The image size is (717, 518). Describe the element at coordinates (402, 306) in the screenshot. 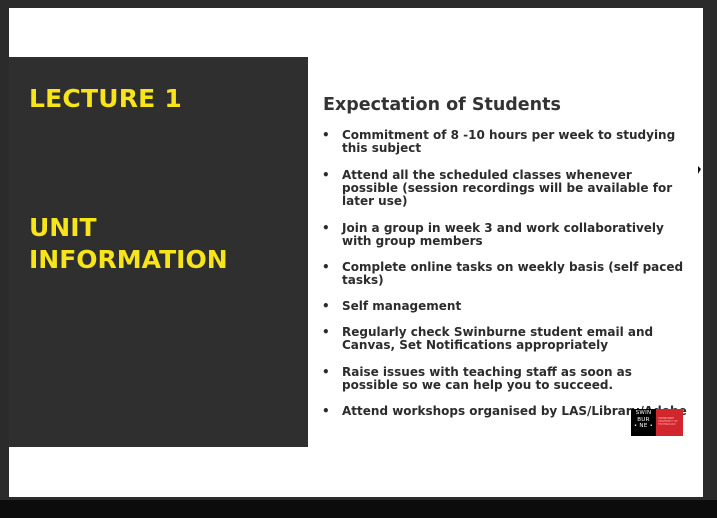

I see `list-item-text: Self management` at that location.